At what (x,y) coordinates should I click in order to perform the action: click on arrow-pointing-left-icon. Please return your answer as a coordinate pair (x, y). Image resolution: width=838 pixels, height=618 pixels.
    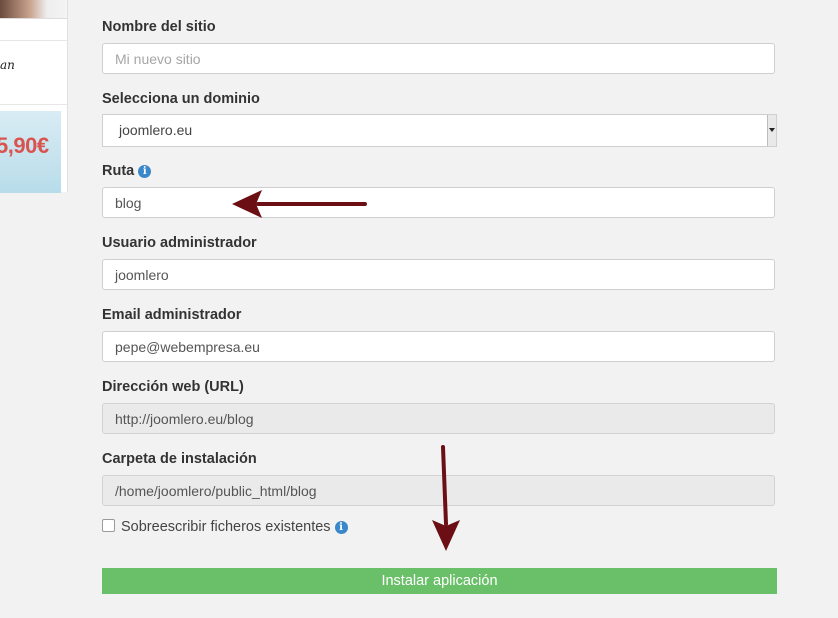
    Looking at the image, I should click on (299, 204).